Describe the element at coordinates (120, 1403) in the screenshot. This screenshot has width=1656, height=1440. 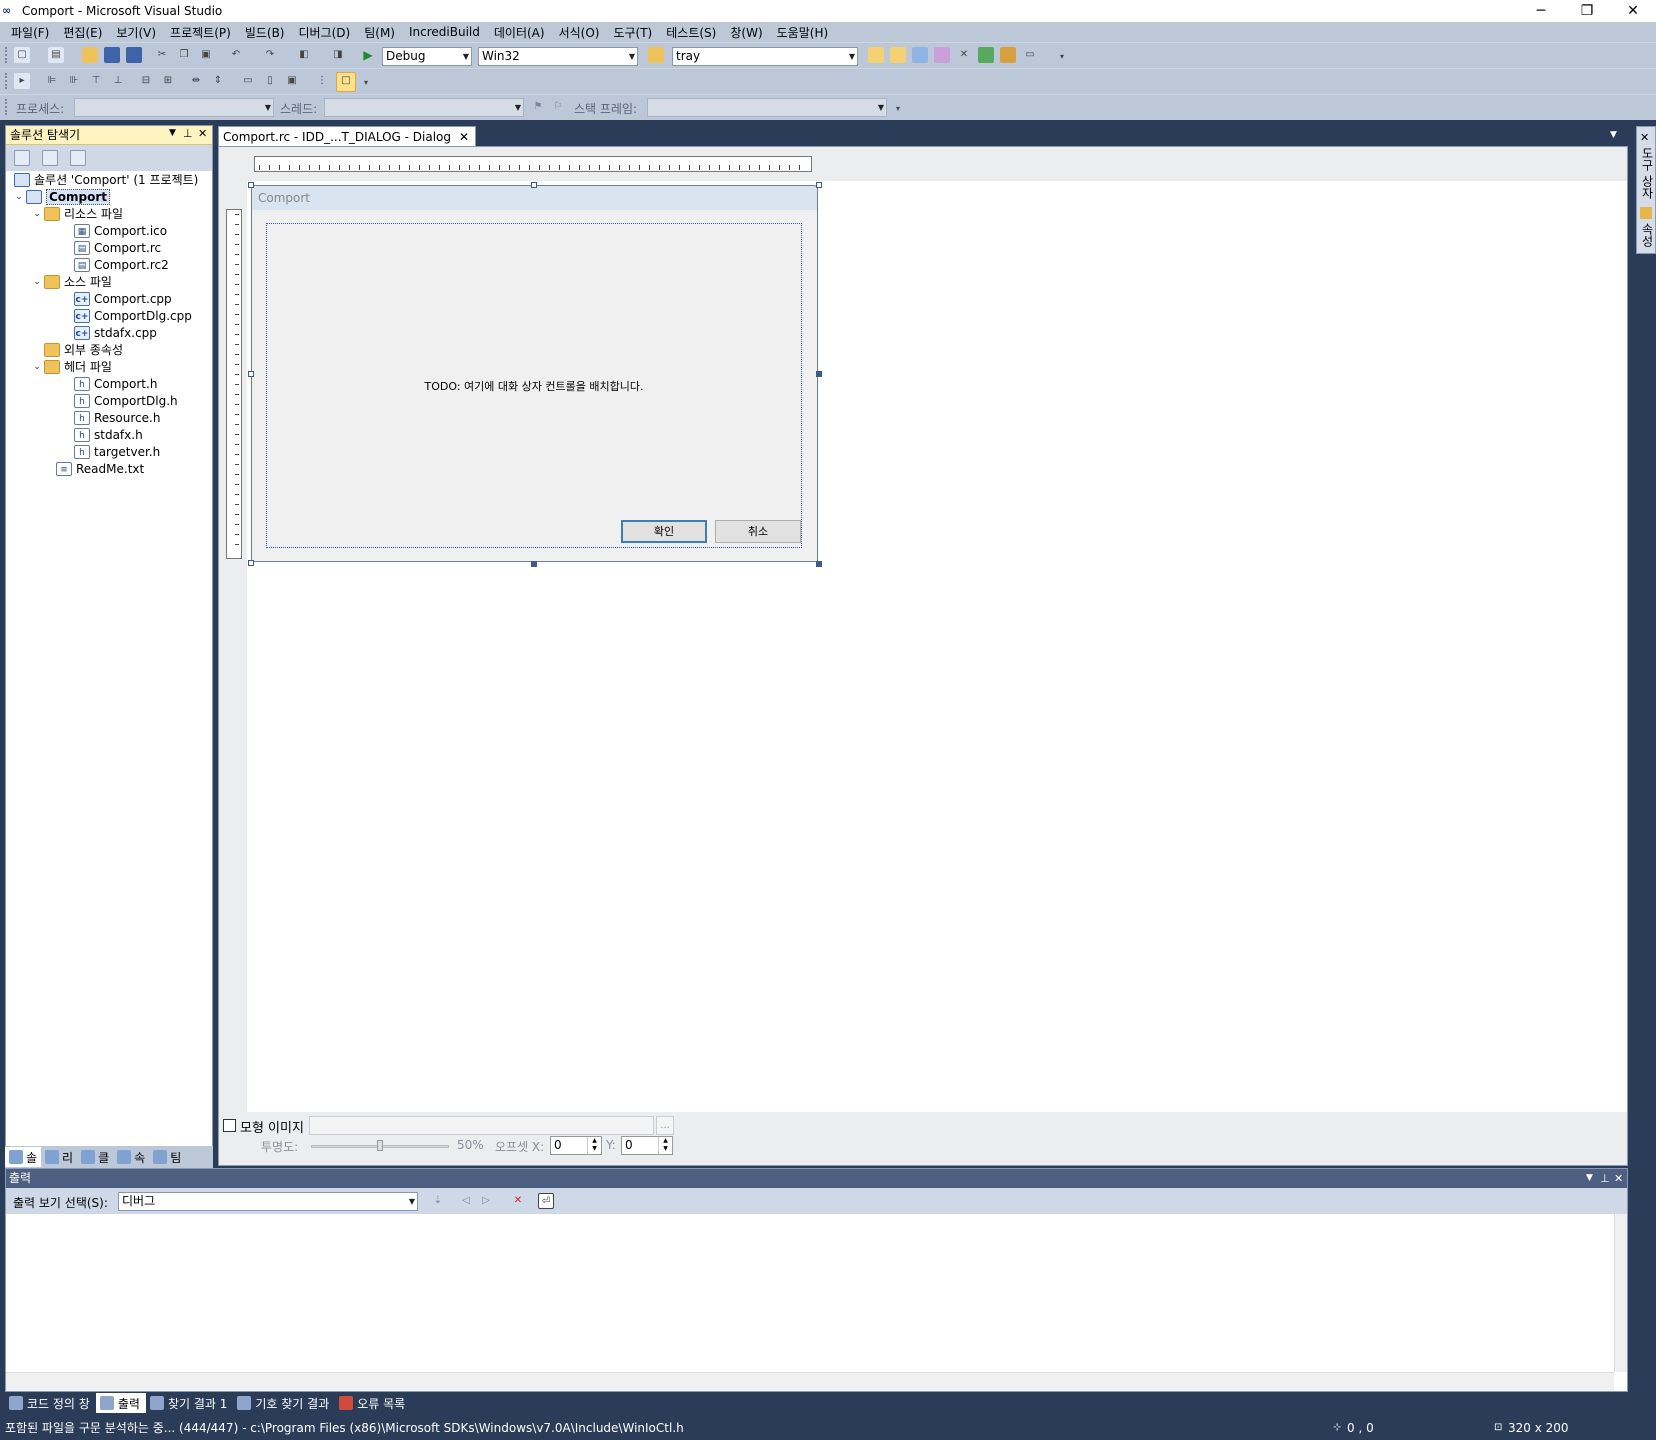
I see `tab-output: 출력` at that location.